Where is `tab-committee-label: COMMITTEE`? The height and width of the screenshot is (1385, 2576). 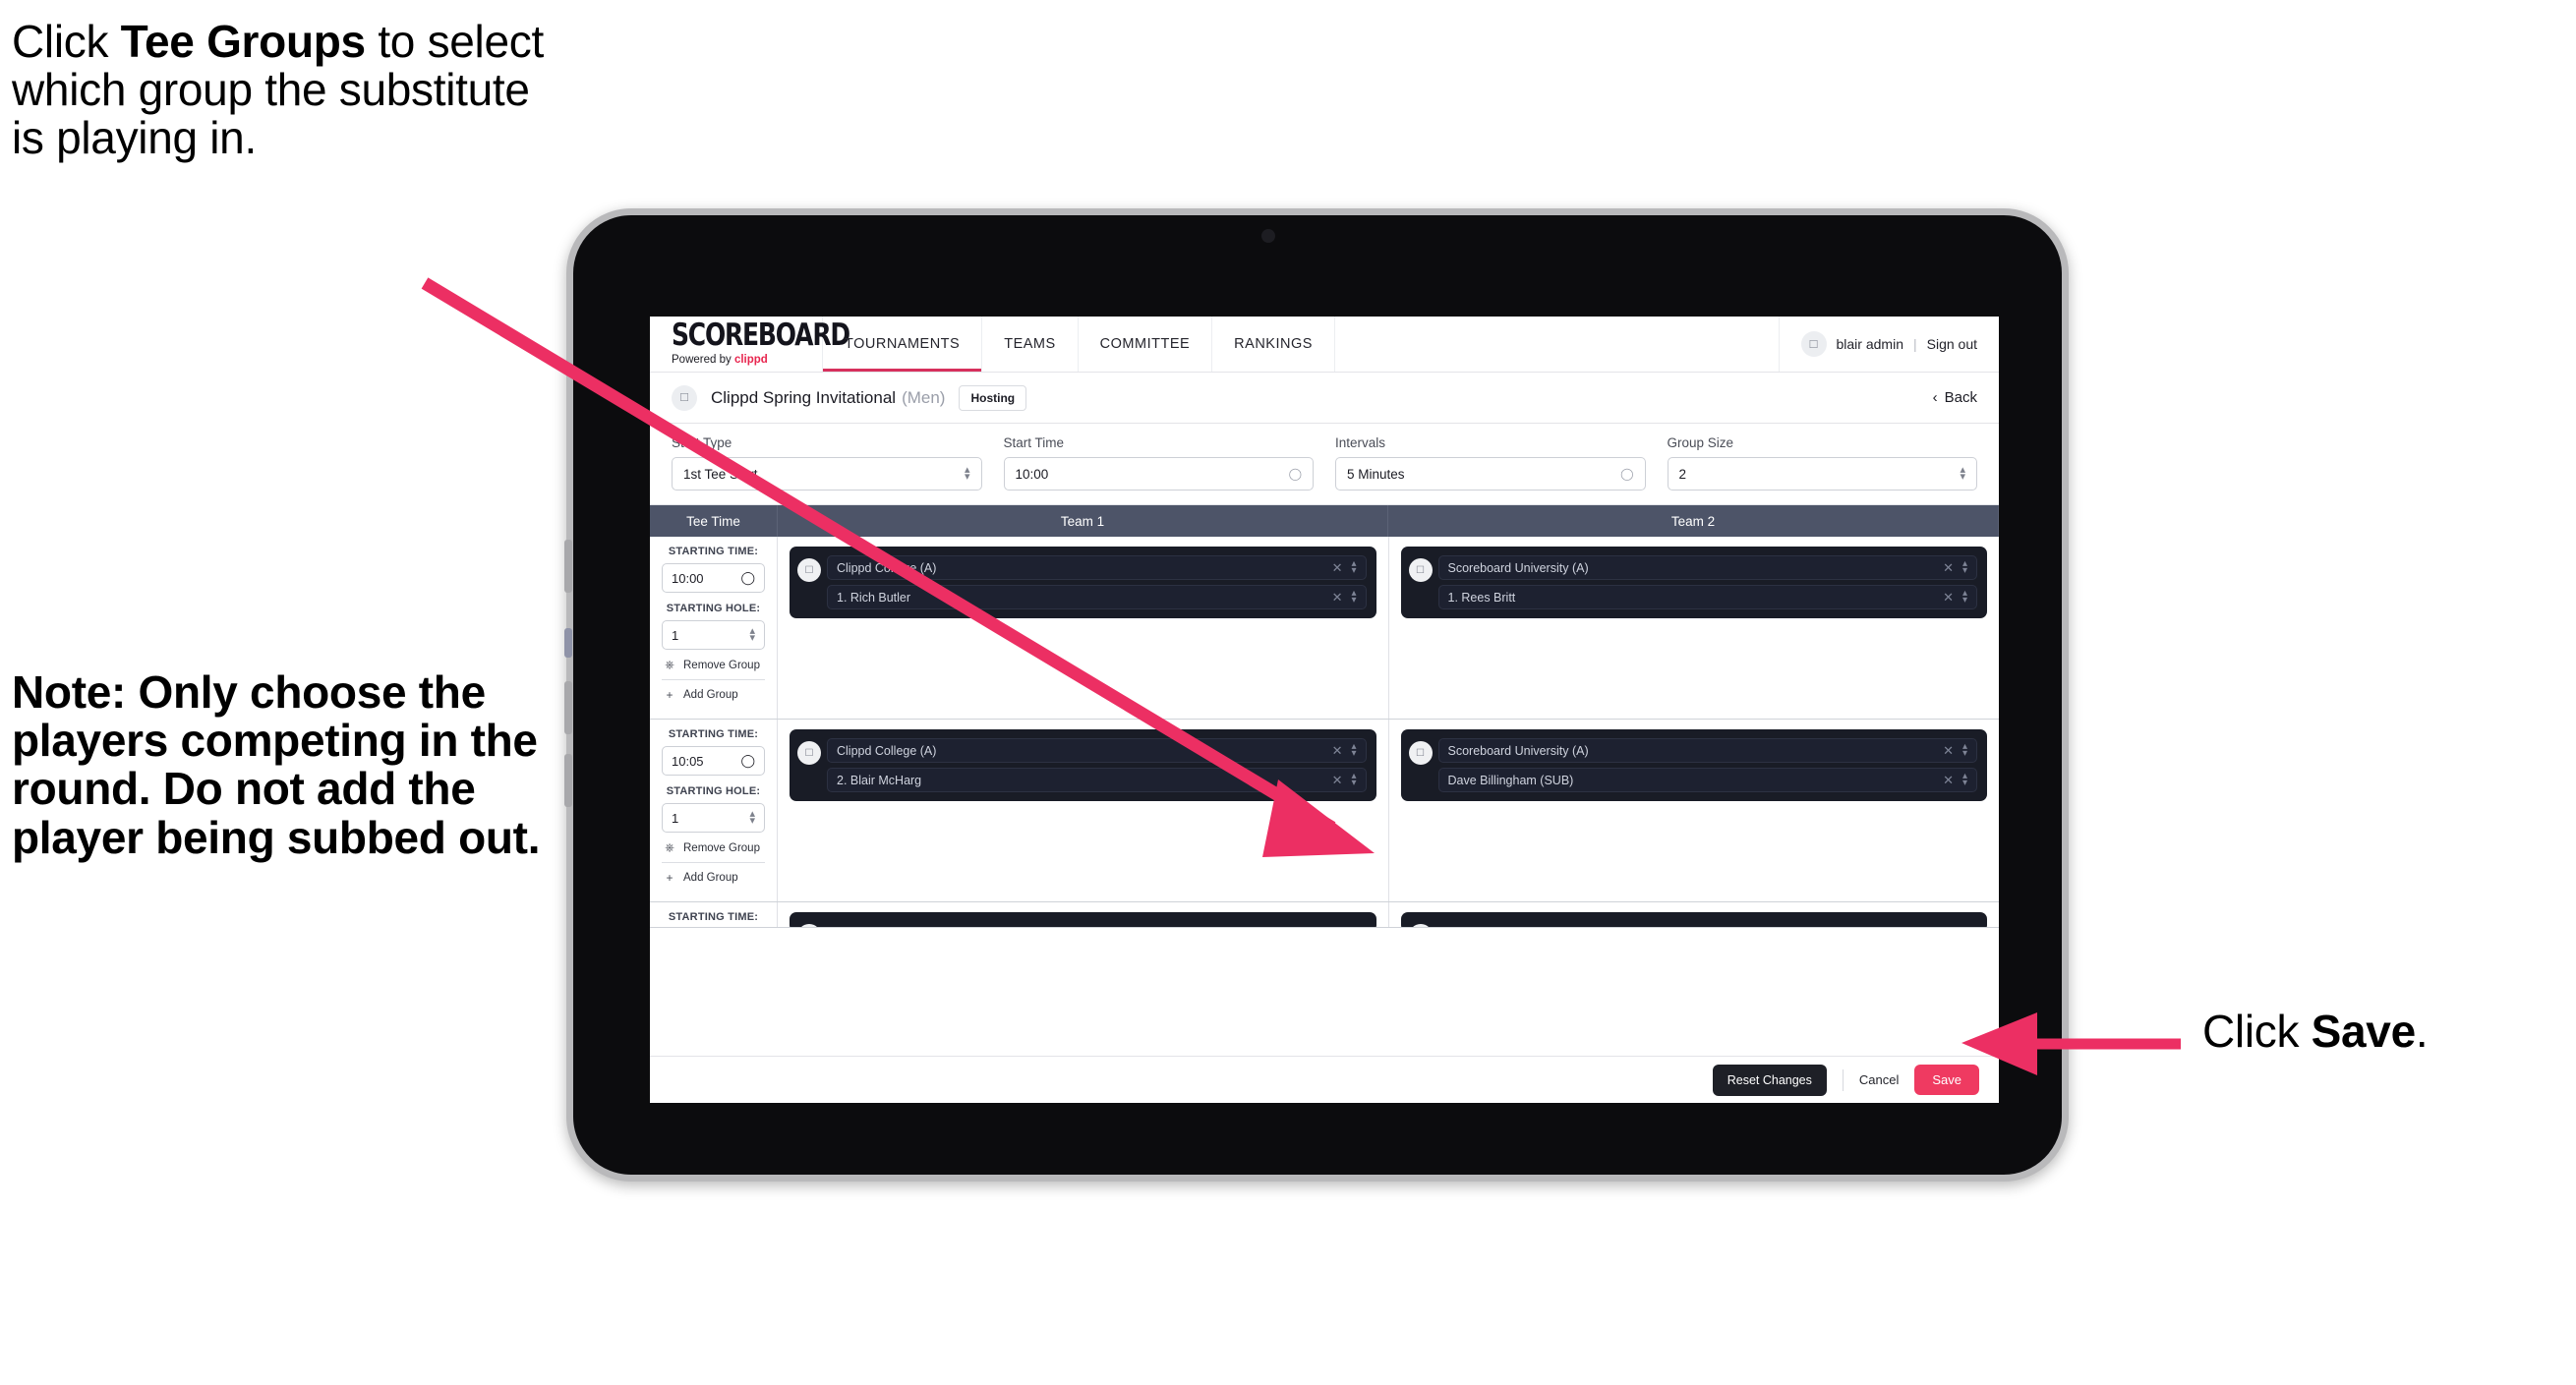 tab-committee-label: COMMITTEE is located at coordinates (1145, 344).